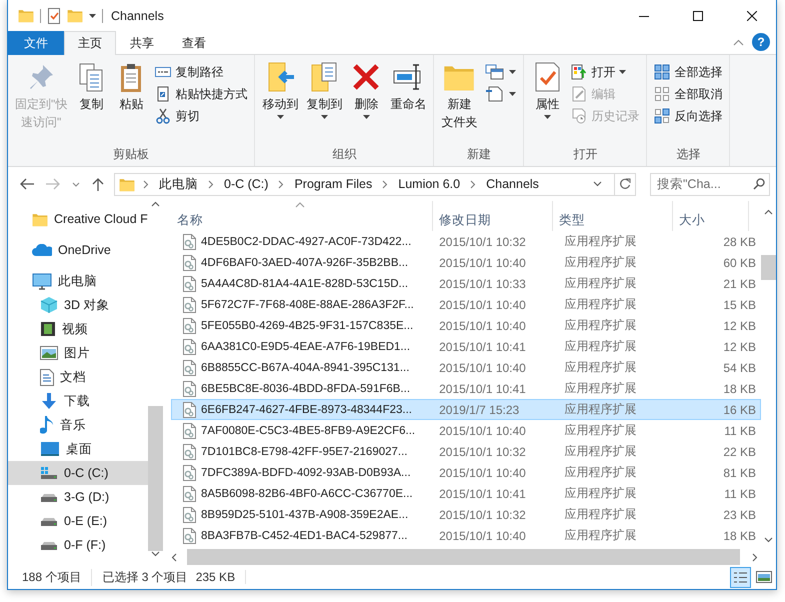 The height and width of the screenshot is (602, 785). What do you see at coordinates (78, 250) in the screenshot?
I see `sidebar-item: OneDrive` at bounding box center [78, 250].